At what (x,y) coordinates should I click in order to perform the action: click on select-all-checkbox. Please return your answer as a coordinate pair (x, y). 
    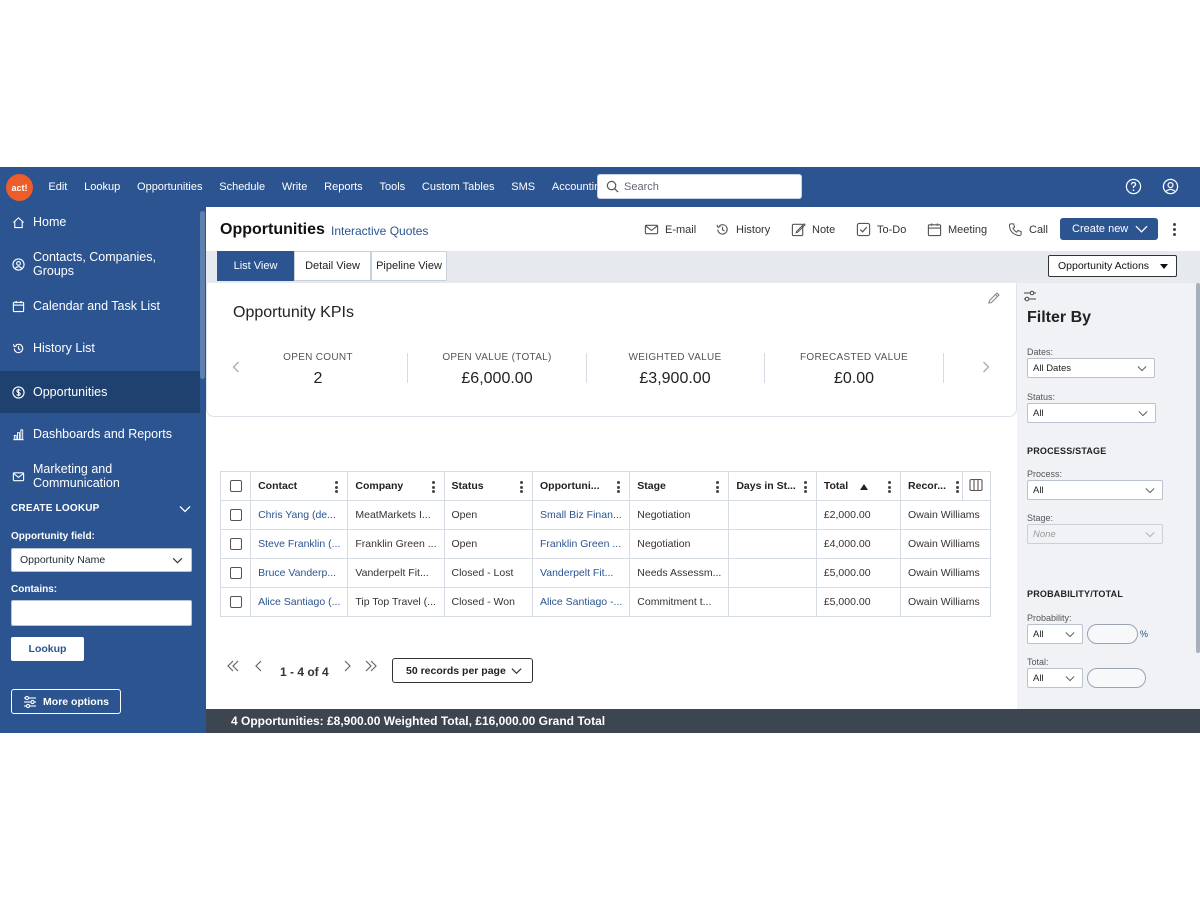
    Looking at the image, I should click on (235, 486).